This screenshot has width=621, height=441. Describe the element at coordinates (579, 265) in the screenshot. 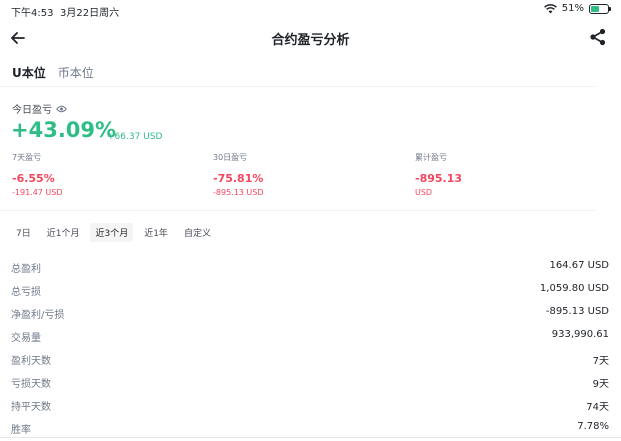

I see `row-value: 164.67 USD` at that location.